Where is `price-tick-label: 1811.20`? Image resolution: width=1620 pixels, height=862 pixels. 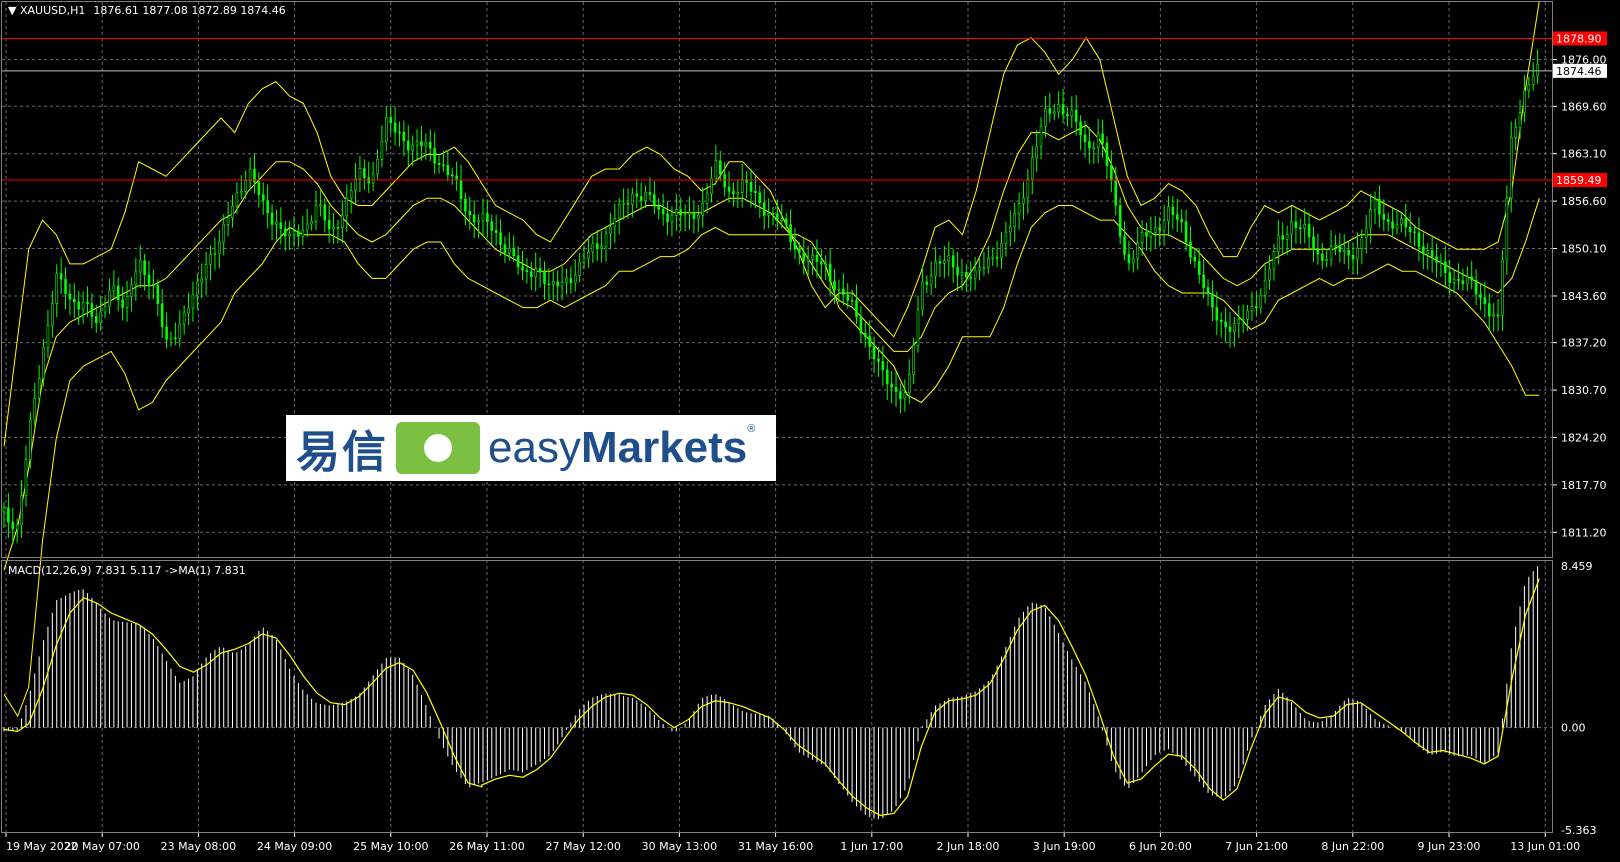
price-tick-label: 1811.20 is located at coordinates (1584, 532).